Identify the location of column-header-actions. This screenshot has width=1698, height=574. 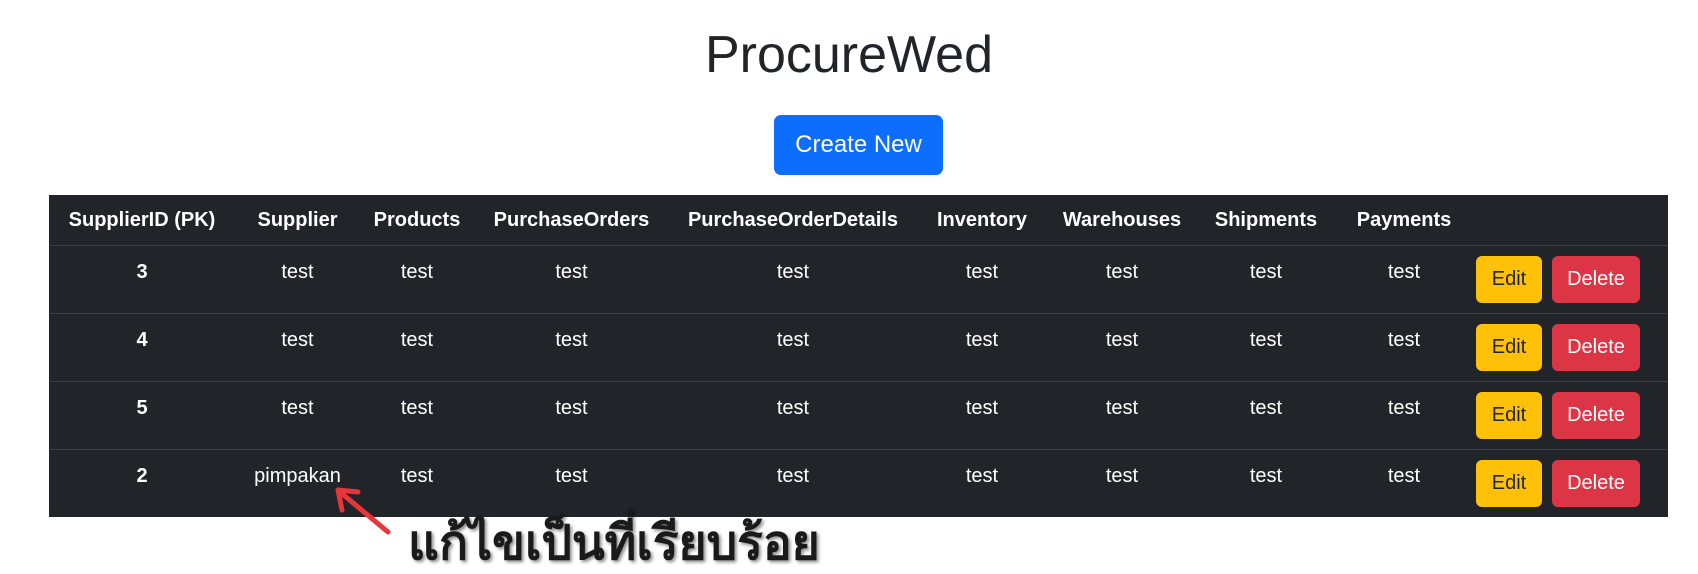
(1570, 220).